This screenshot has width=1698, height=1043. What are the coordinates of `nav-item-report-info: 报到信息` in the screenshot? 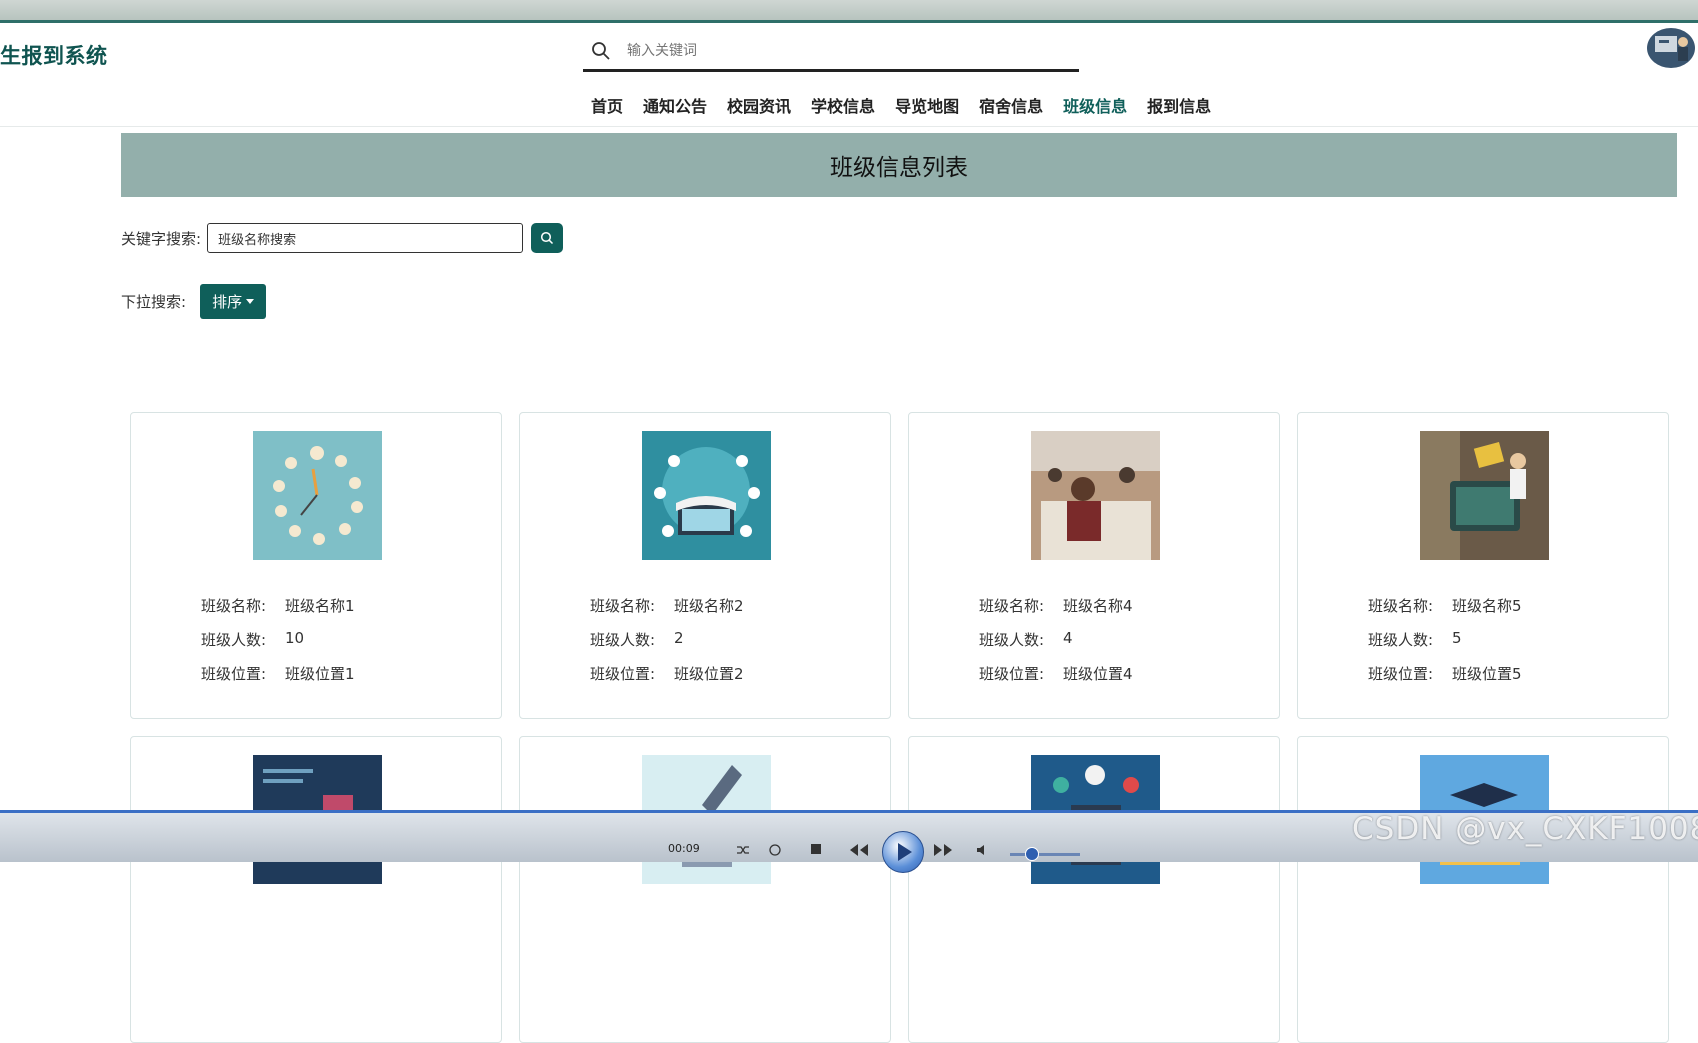 It's located at (1179, 106).